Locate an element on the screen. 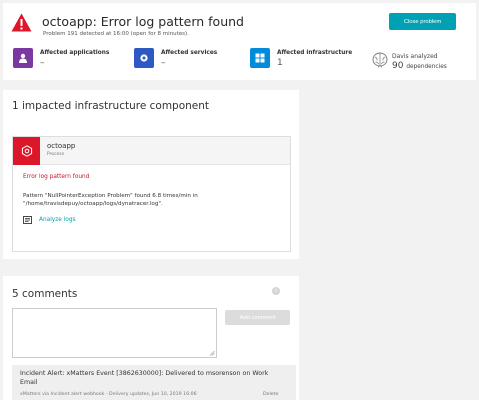  resize-grip-icon is located at coordinates (212, 353).